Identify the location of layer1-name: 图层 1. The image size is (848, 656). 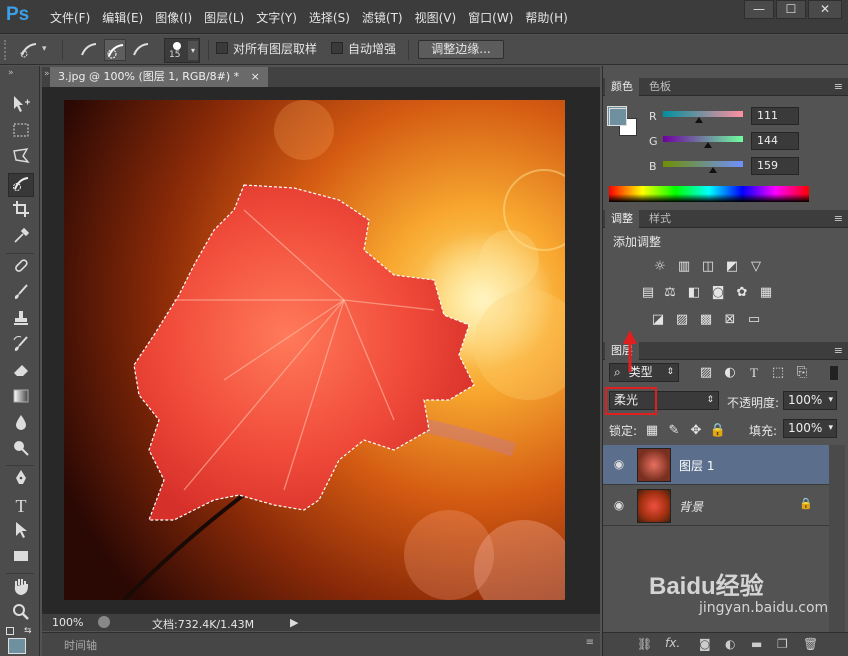
(696, 465).